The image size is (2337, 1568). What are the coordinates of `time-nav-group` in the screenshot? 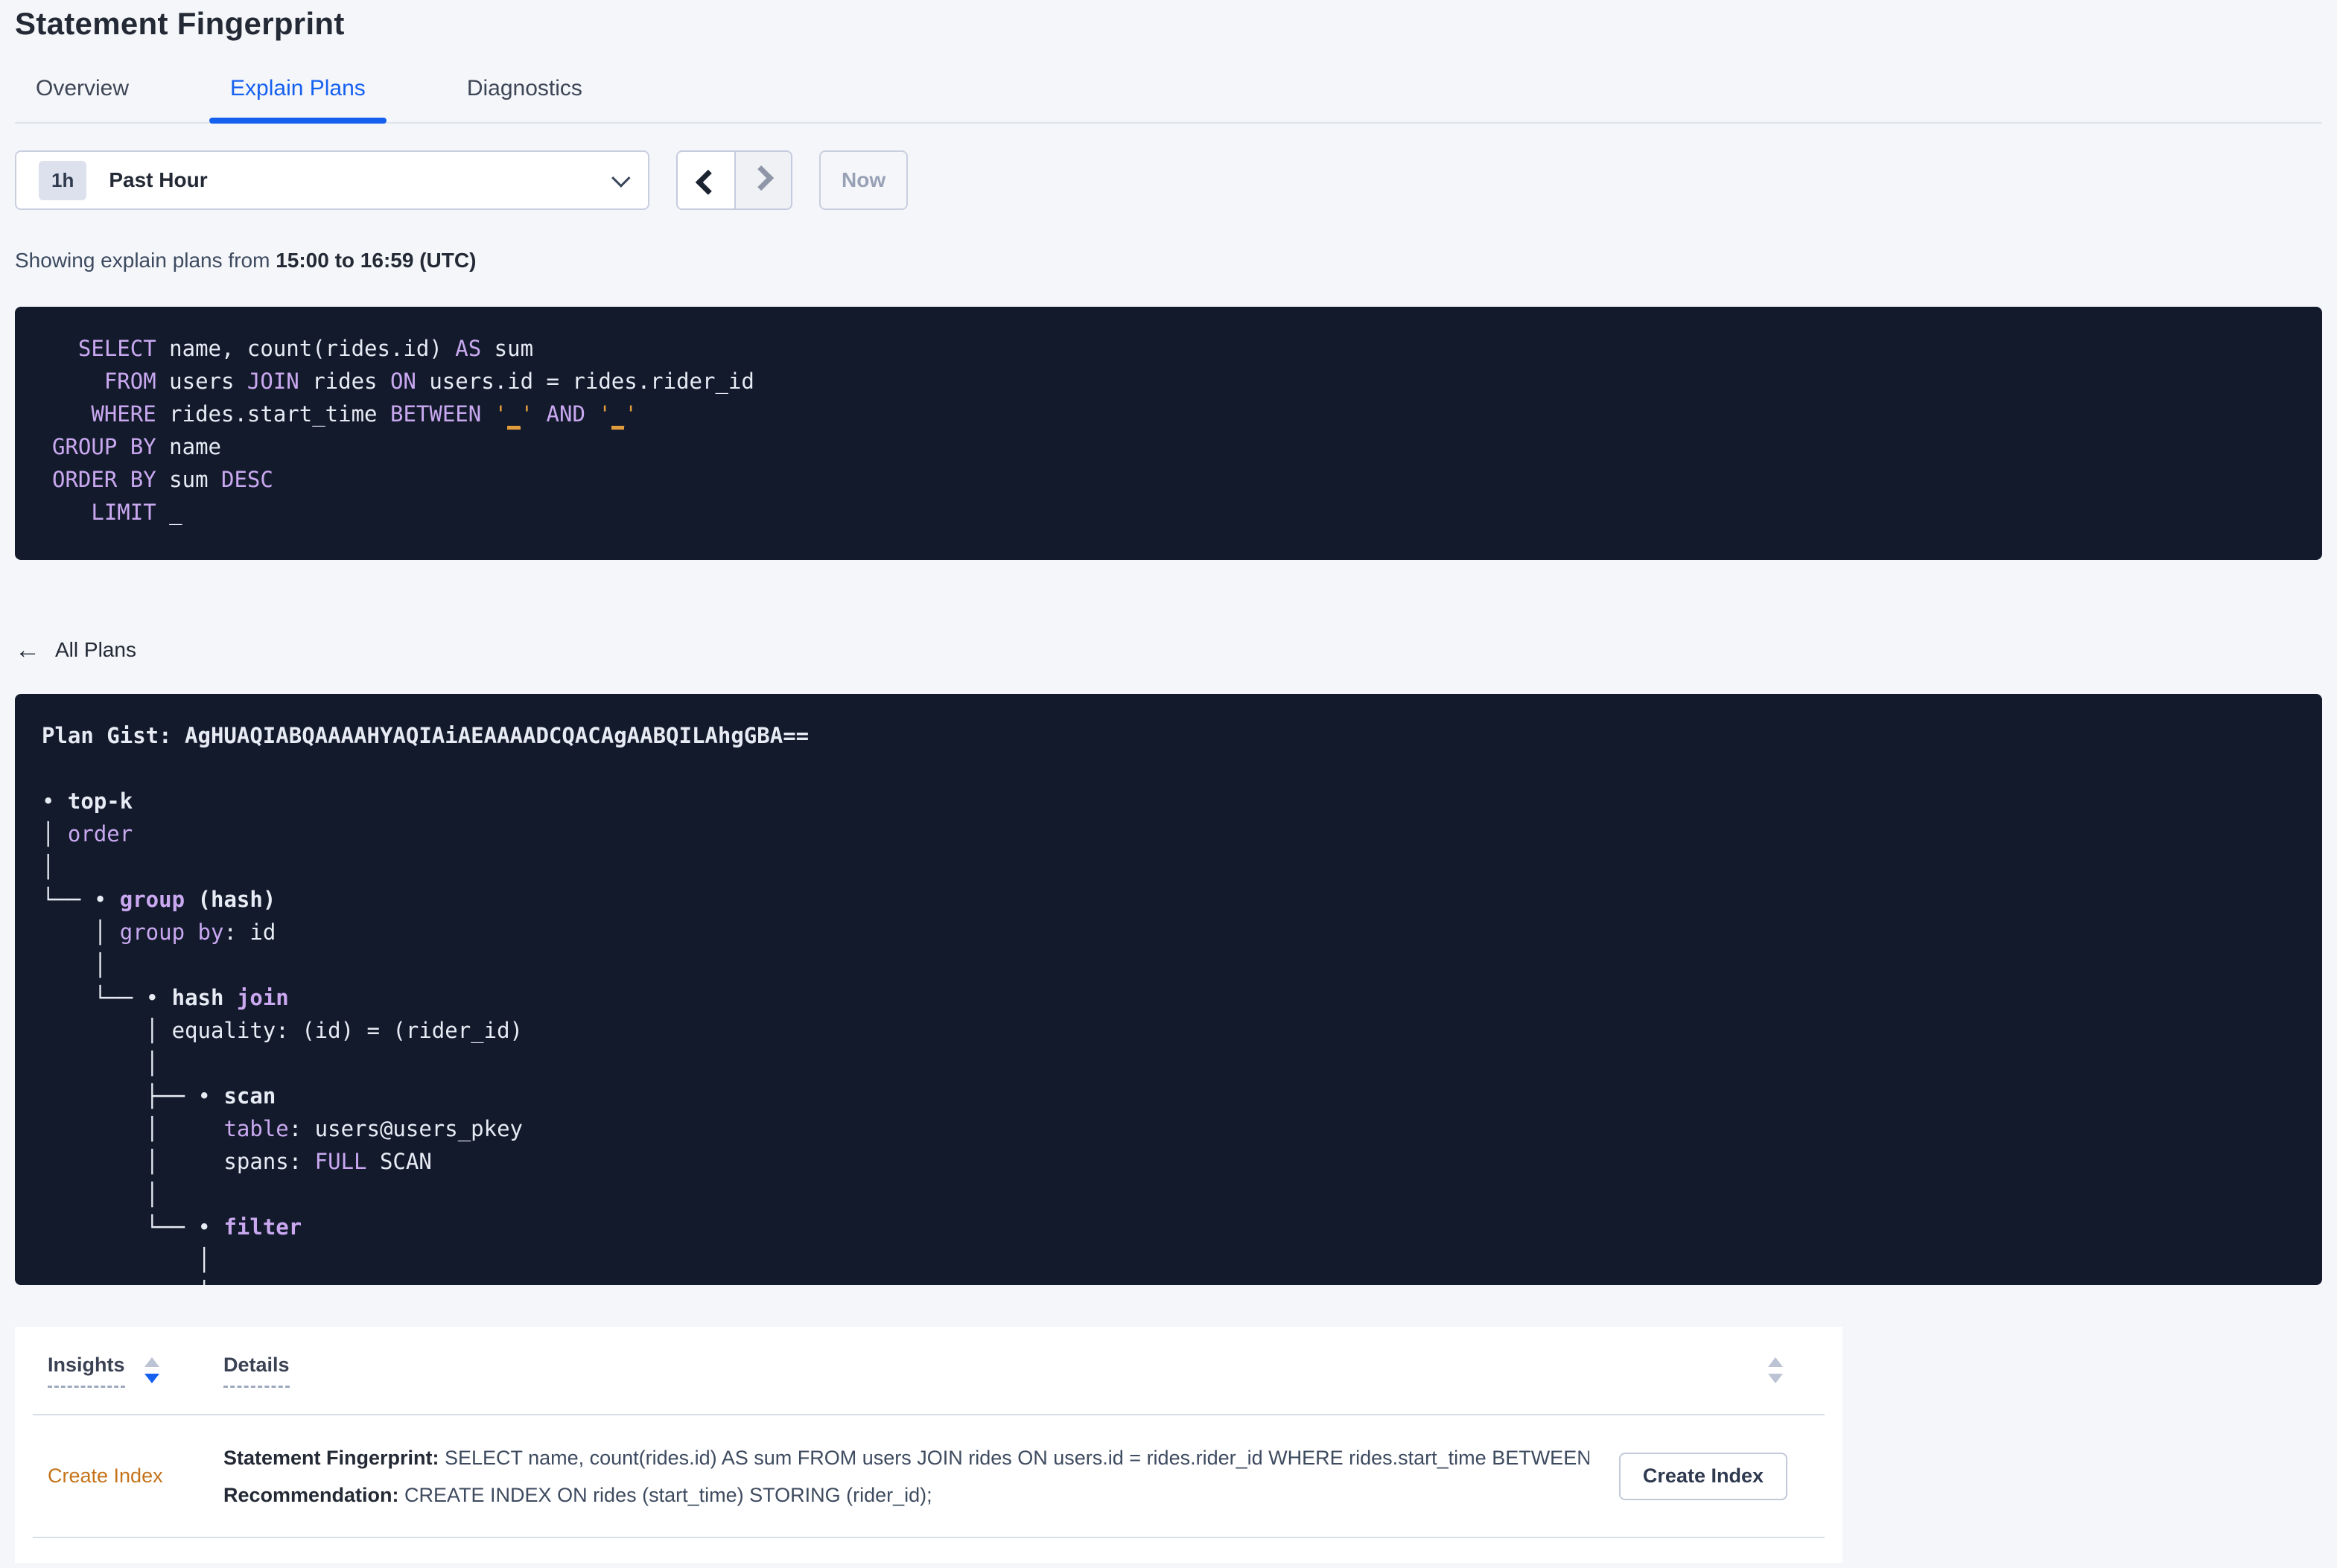 It's located at (734, 180).